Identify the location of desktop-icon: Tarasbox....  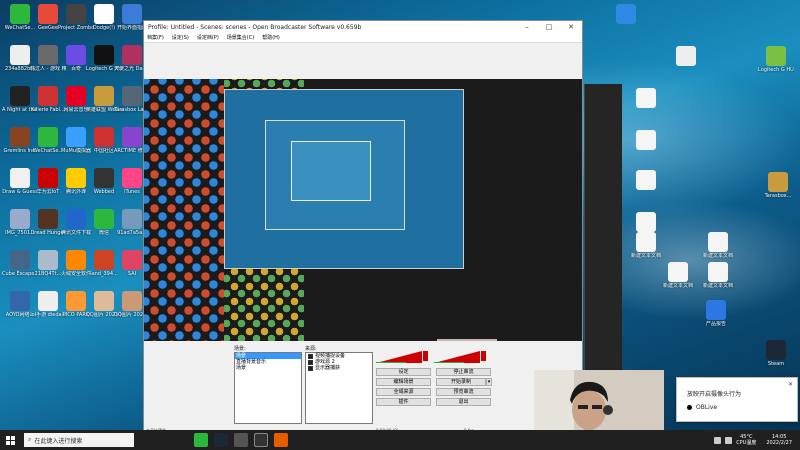
(778, 185).